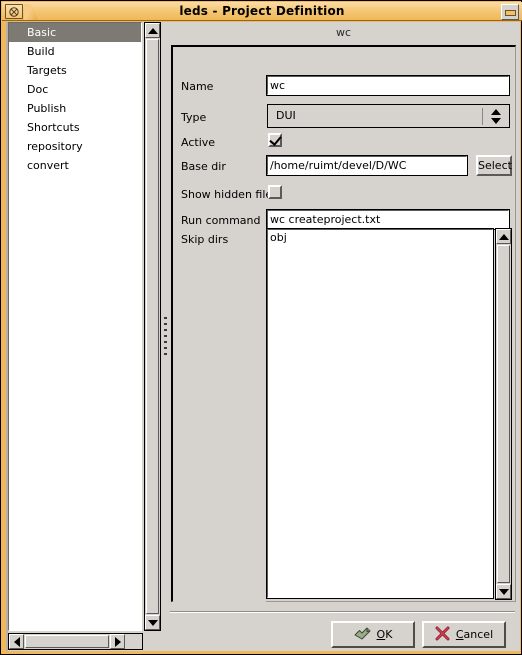  What do you see at coordinates (53, 127) in the screenshot?
I see `sidebar-item-label: Shortcuts` at bounding box center [53, 127].